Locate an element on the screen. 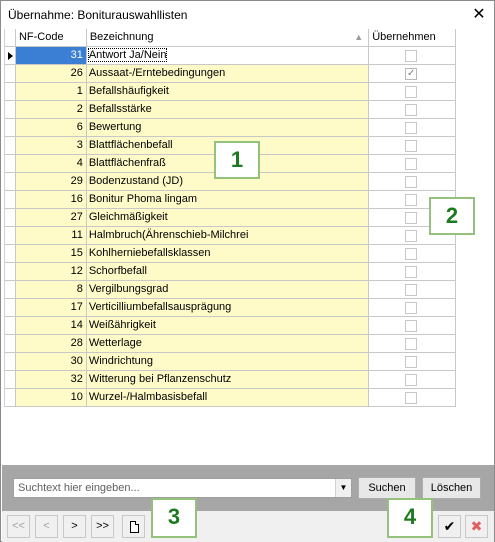 Image resolution: width=495 pixels, height=542 pixels. cell-name: Weißährigkeit is located at coordinates (228, 326).